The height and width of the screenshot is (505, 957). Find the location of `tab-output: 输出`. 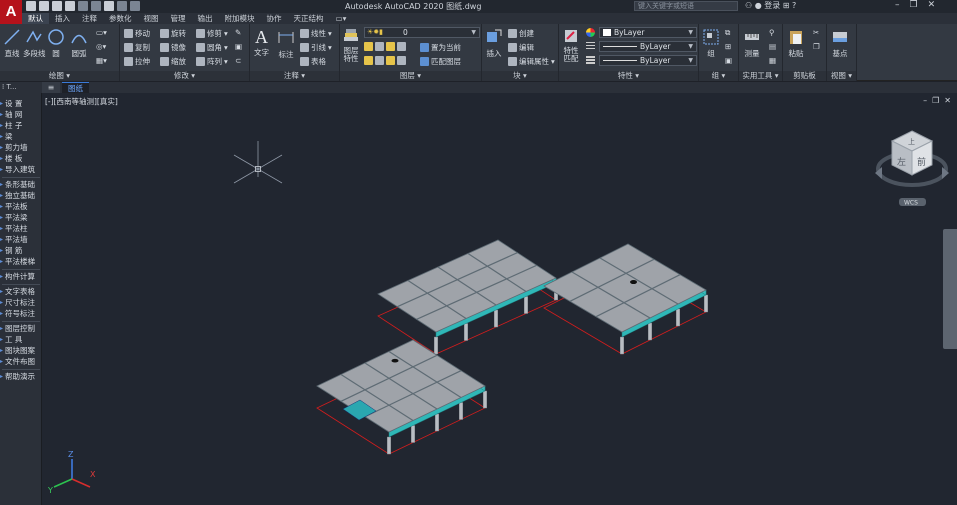

tab-output: 输出 is located at coordinates (205, 18).